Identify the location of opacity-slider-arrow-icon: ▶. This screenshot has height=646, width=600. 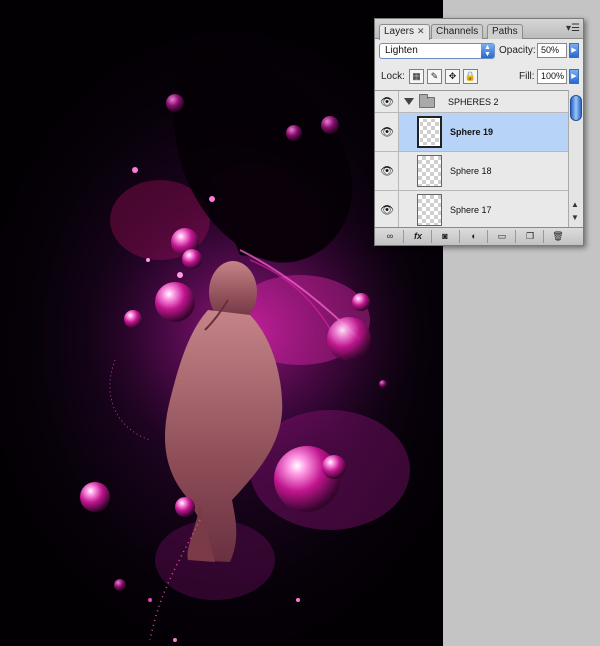
(574, 50).